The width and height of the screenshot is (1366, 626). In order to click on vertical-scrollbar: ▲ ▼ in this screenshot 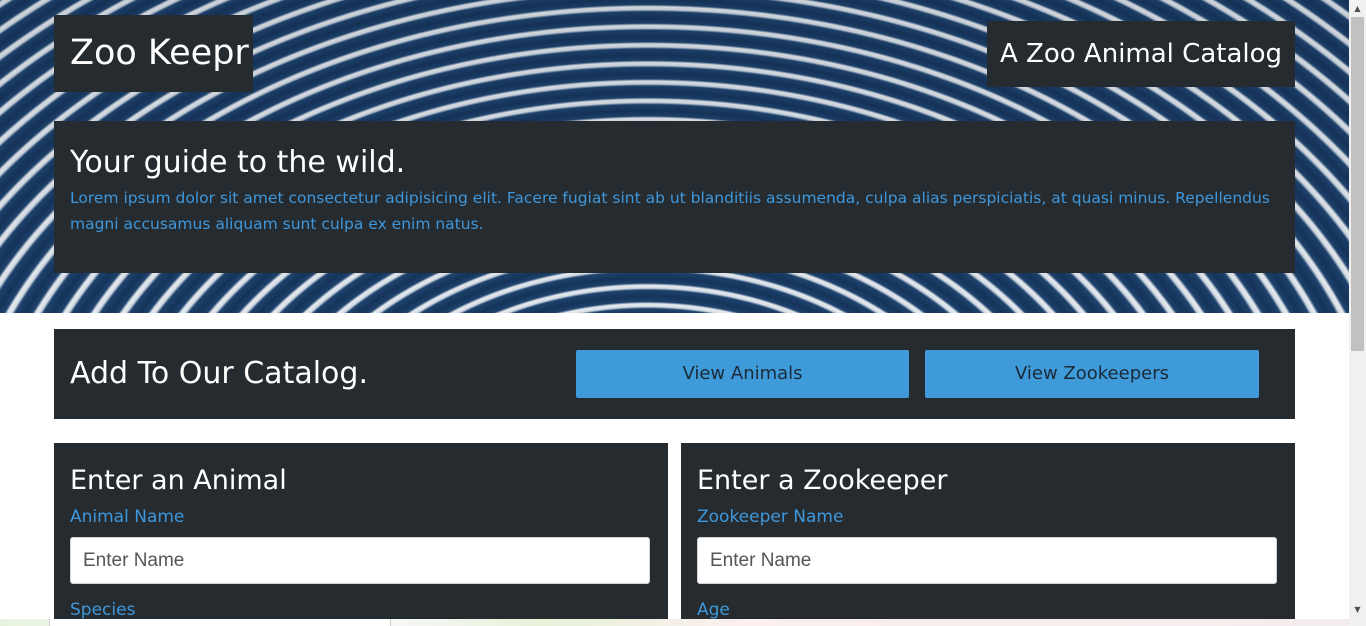, I will do `click(1357, 313)`.